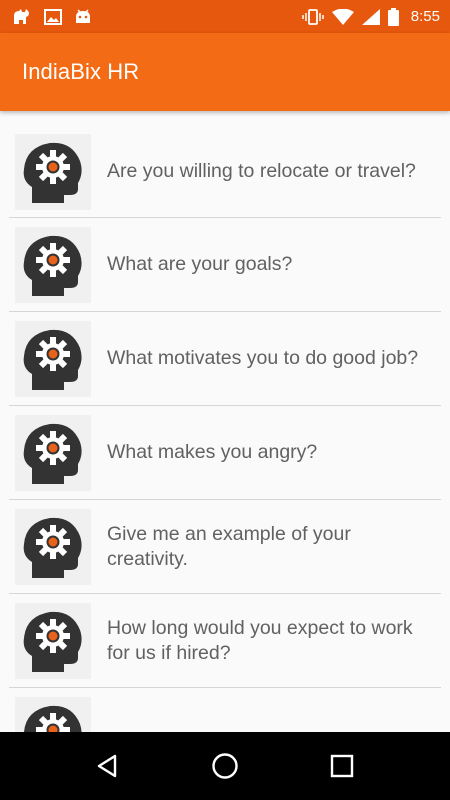 Image resolution: width=450 pixels, height=800 pixels. I want to click on back-button, so click(108, 766).